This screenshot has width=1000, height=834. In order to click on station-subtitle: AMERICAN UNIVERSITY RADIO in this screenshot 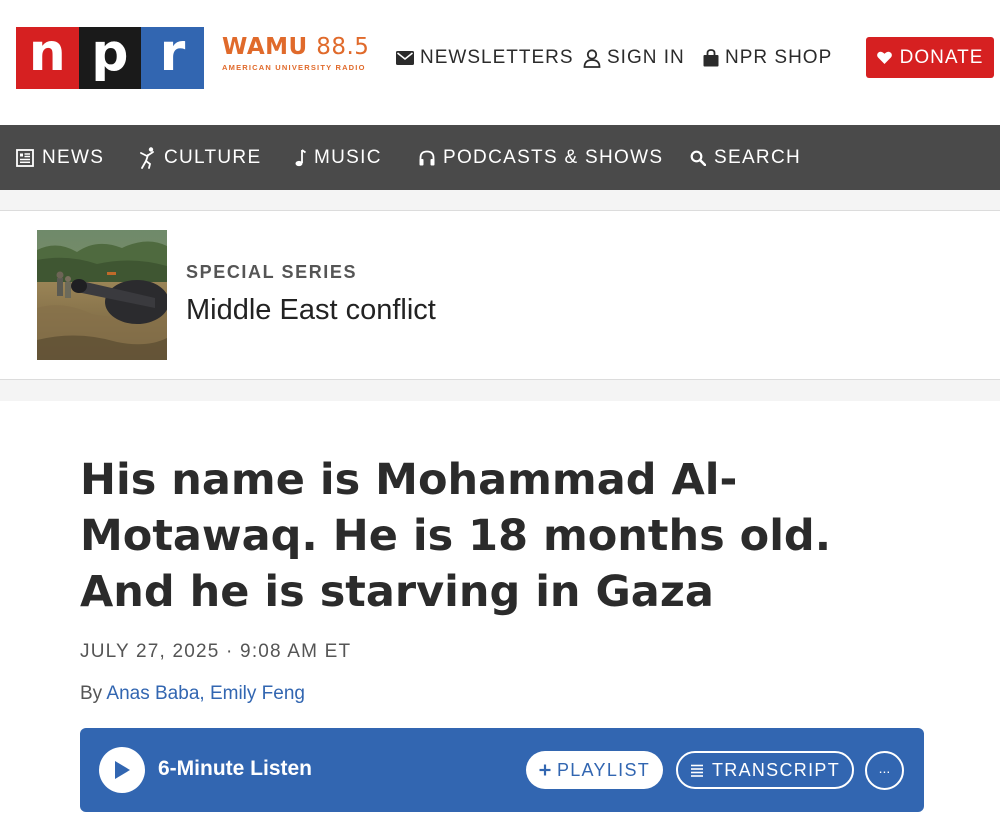, I will do `click(294, 67)`.